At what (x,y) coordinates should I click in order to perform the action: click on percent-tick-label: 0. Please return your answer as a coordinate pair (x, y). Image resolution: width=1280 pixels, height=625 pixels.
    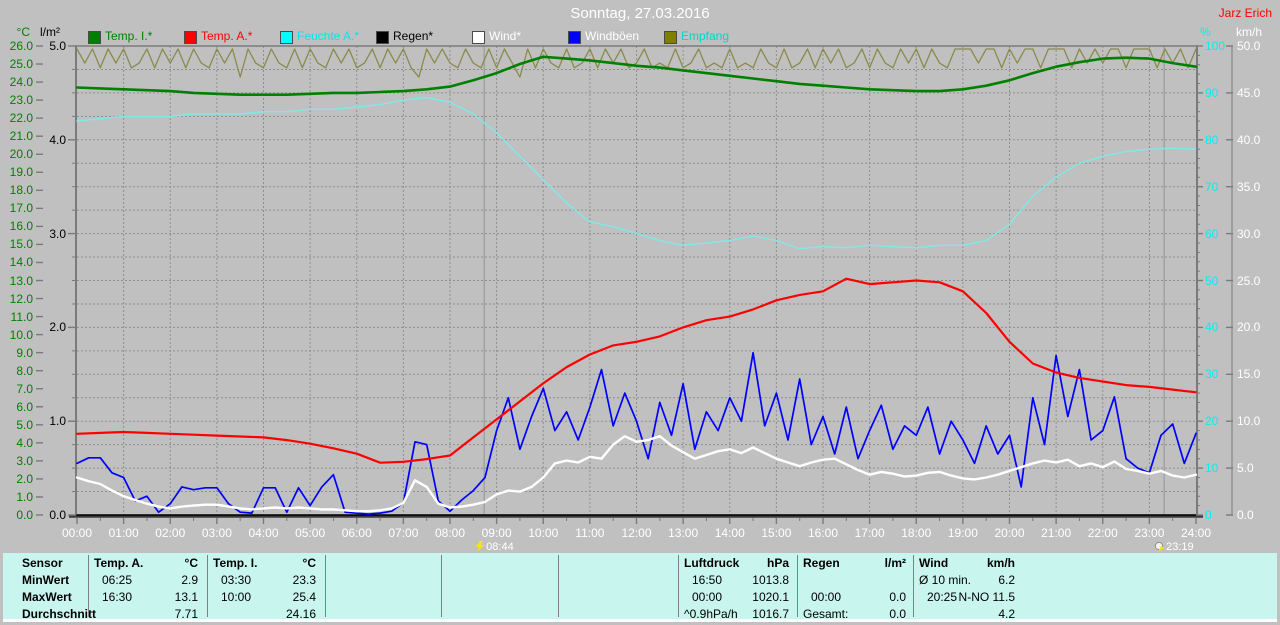
    Looking at the image, I should click on (1208, 515).